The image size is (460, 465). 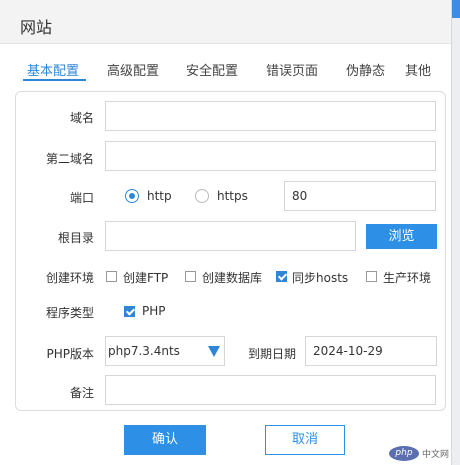 What do you see at coordinates (159, 196) in the screenshot?
I see `http-radio-label: http` at bounding box center [159, 196].